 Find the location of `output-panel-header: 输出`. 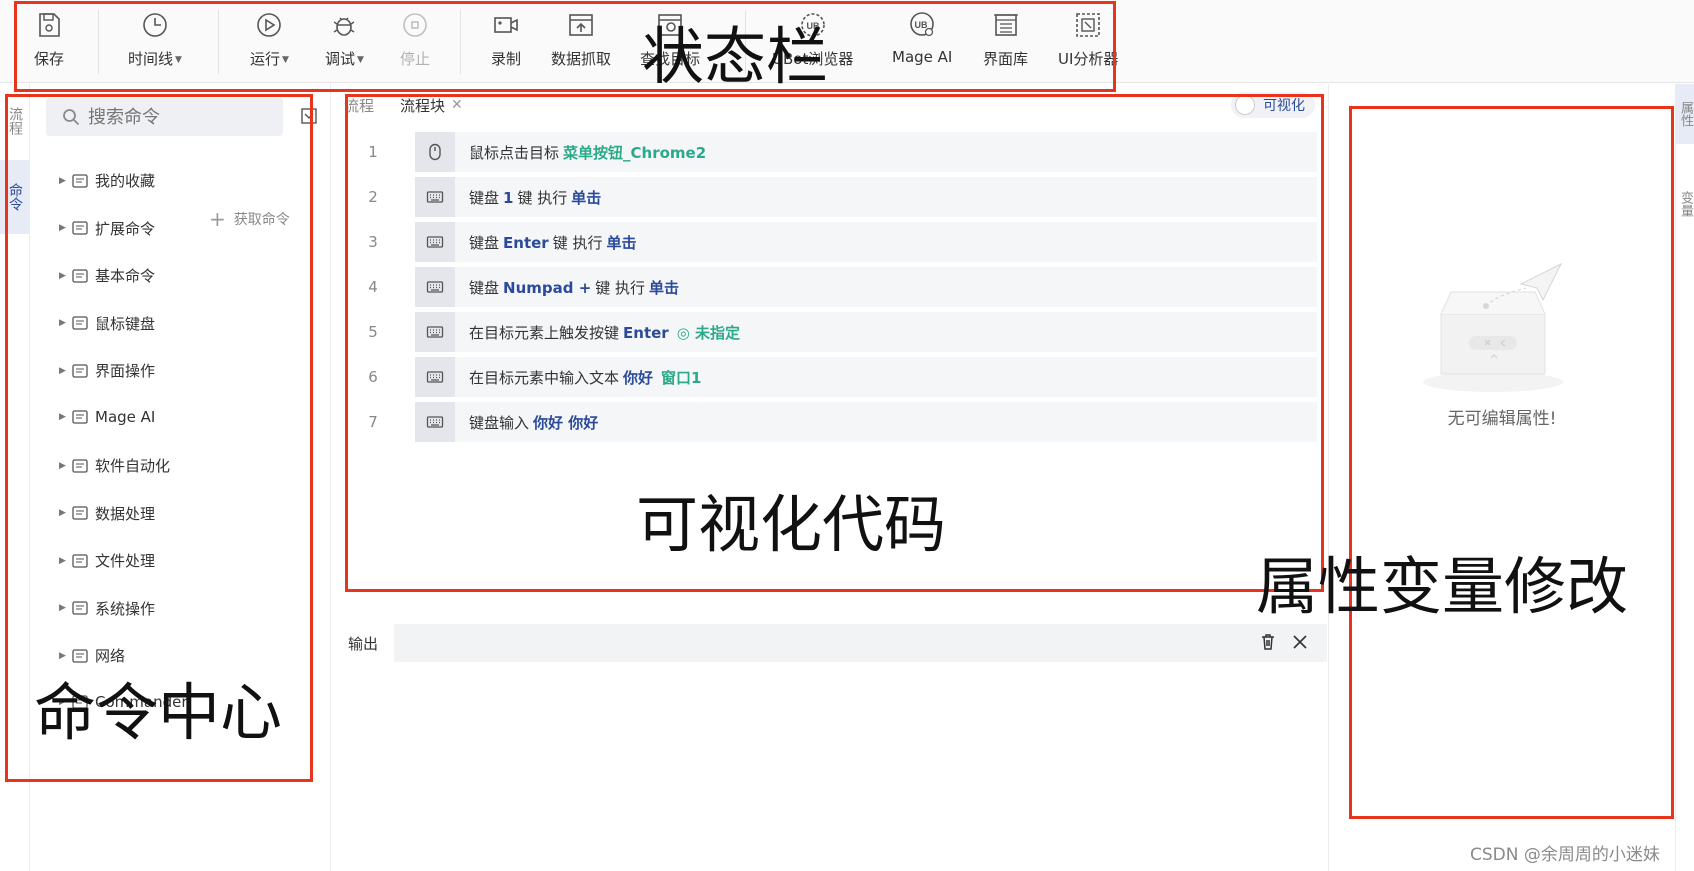

output-panel-header: 输出 is located at coordinates (829, 643).